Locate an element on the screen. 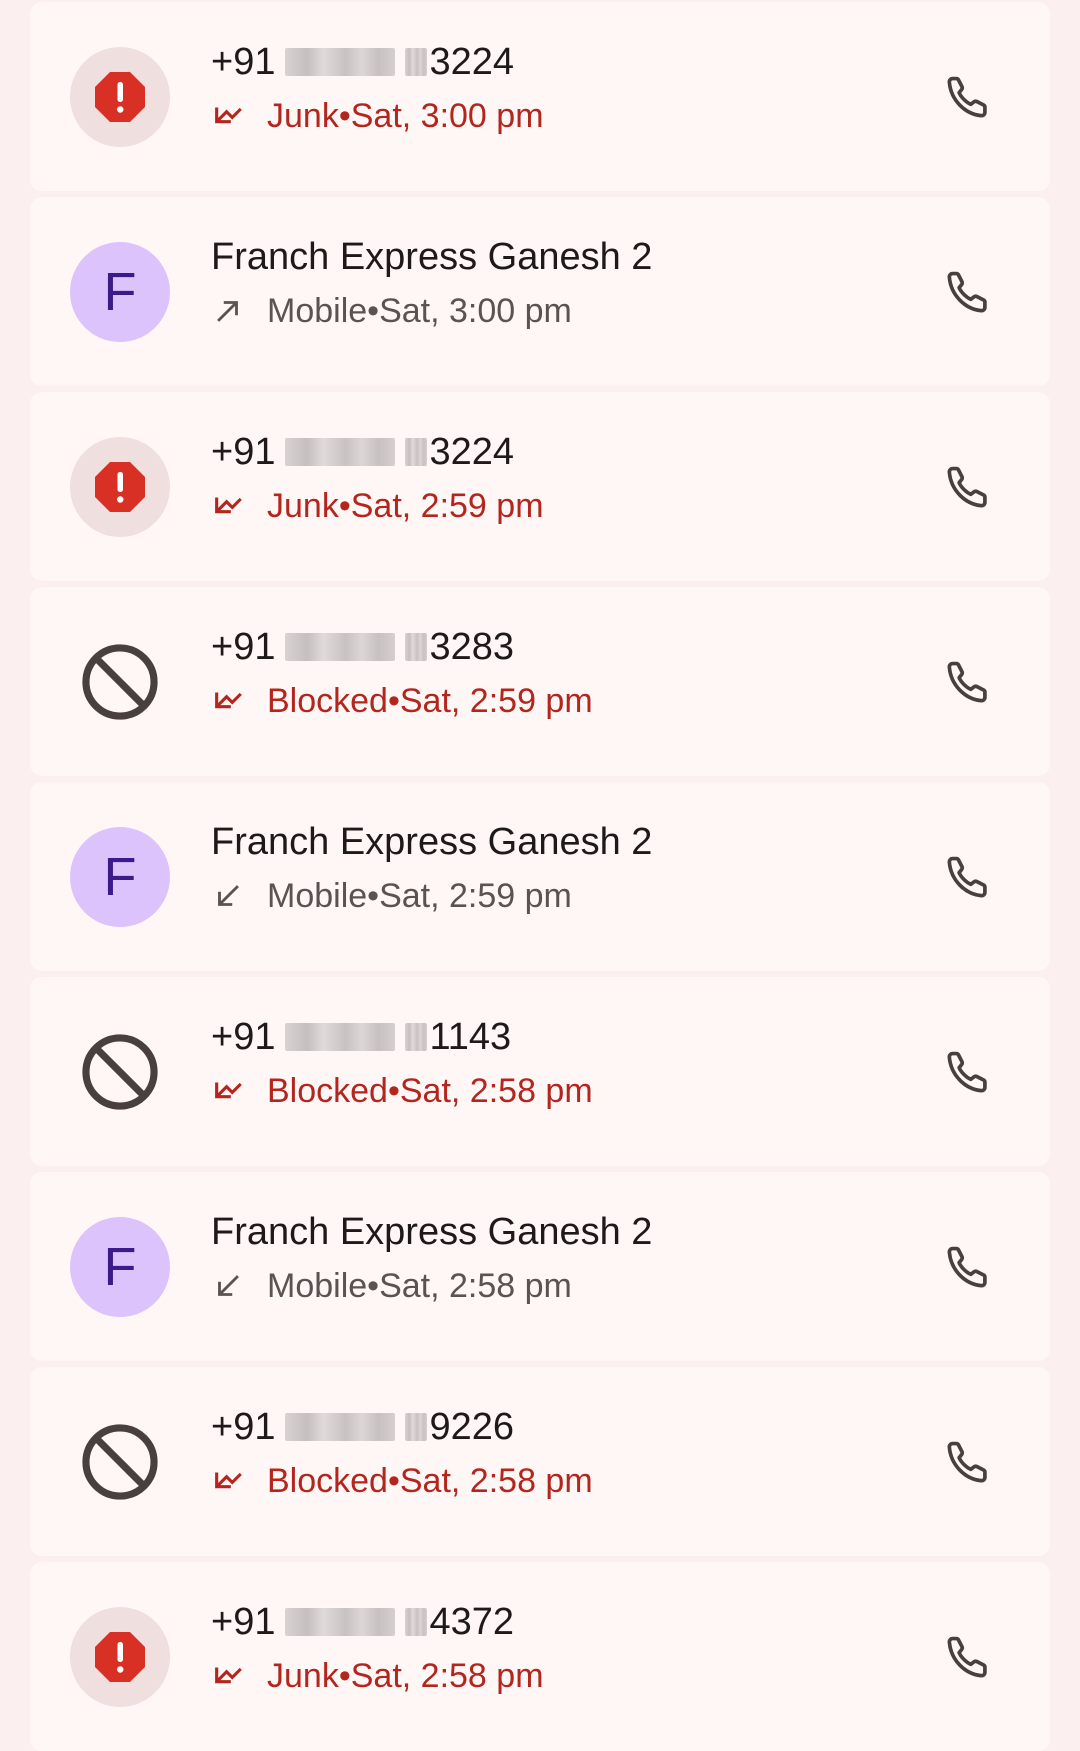 This screenshot has width=1080, height=1751. call-text-block: +91 4372 Junk • Sat, 2:58 pm is located at coordinates (550, 1648).